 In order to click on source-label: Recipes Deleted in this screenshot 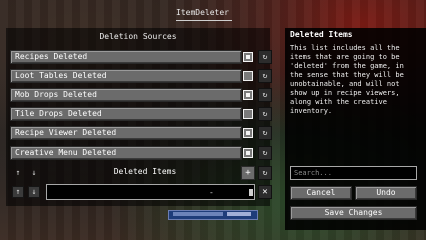, I will do `click(126, 57)`.